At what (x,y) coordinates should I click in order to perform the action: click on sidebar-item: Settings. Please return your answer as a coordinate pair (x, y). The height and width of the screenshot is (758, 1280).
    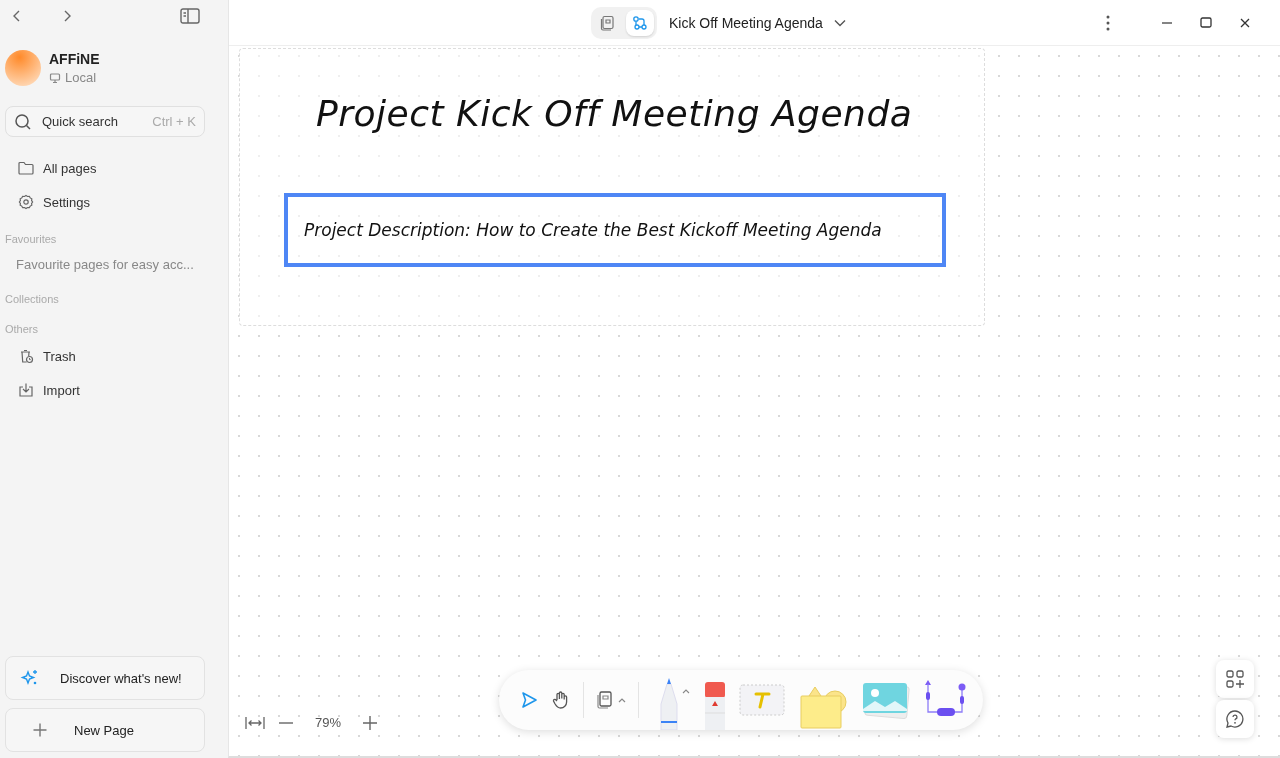
    Looking at the image, I should click on (105, 202).